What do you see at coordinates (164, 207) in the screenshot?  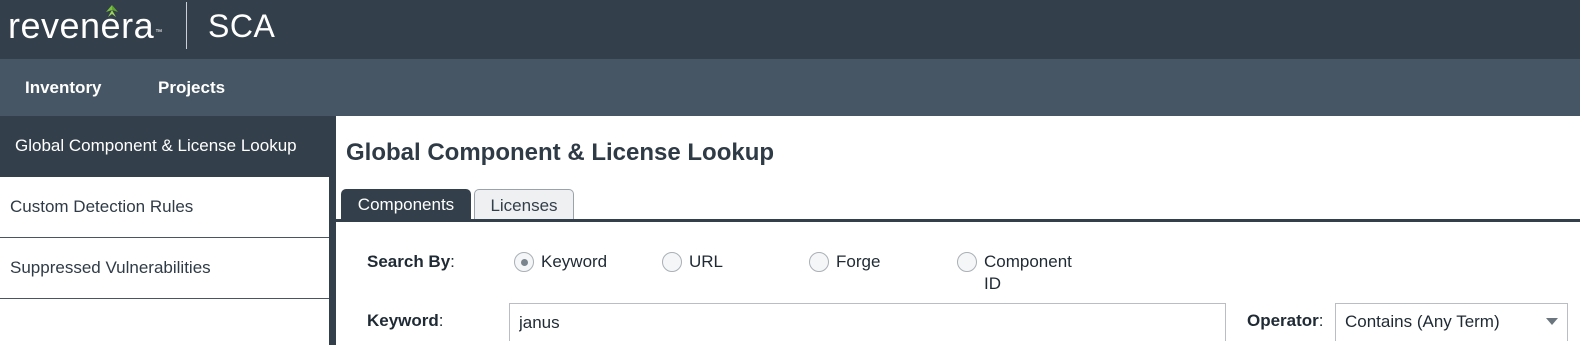 I see `sidebar-item-custom-detection-rules: Custom Detection Rules` at bounding box center [164, 207].